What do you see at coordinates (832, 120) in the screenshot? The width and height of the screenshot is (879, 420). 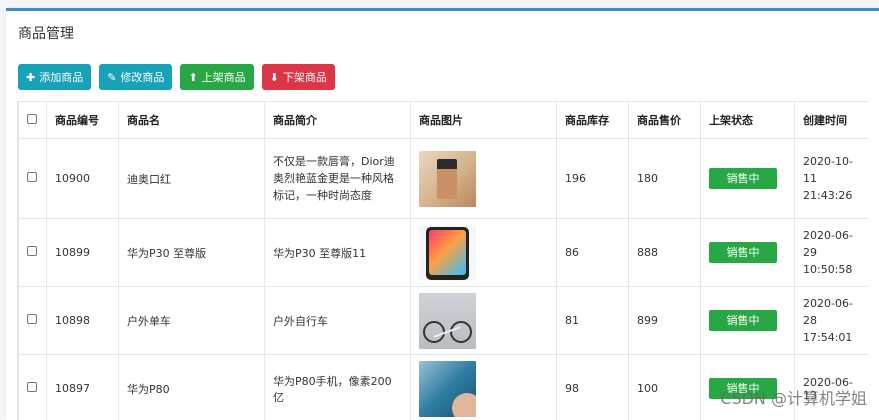 I see `header-created: 创建时间` at bounding box center [832, 120].